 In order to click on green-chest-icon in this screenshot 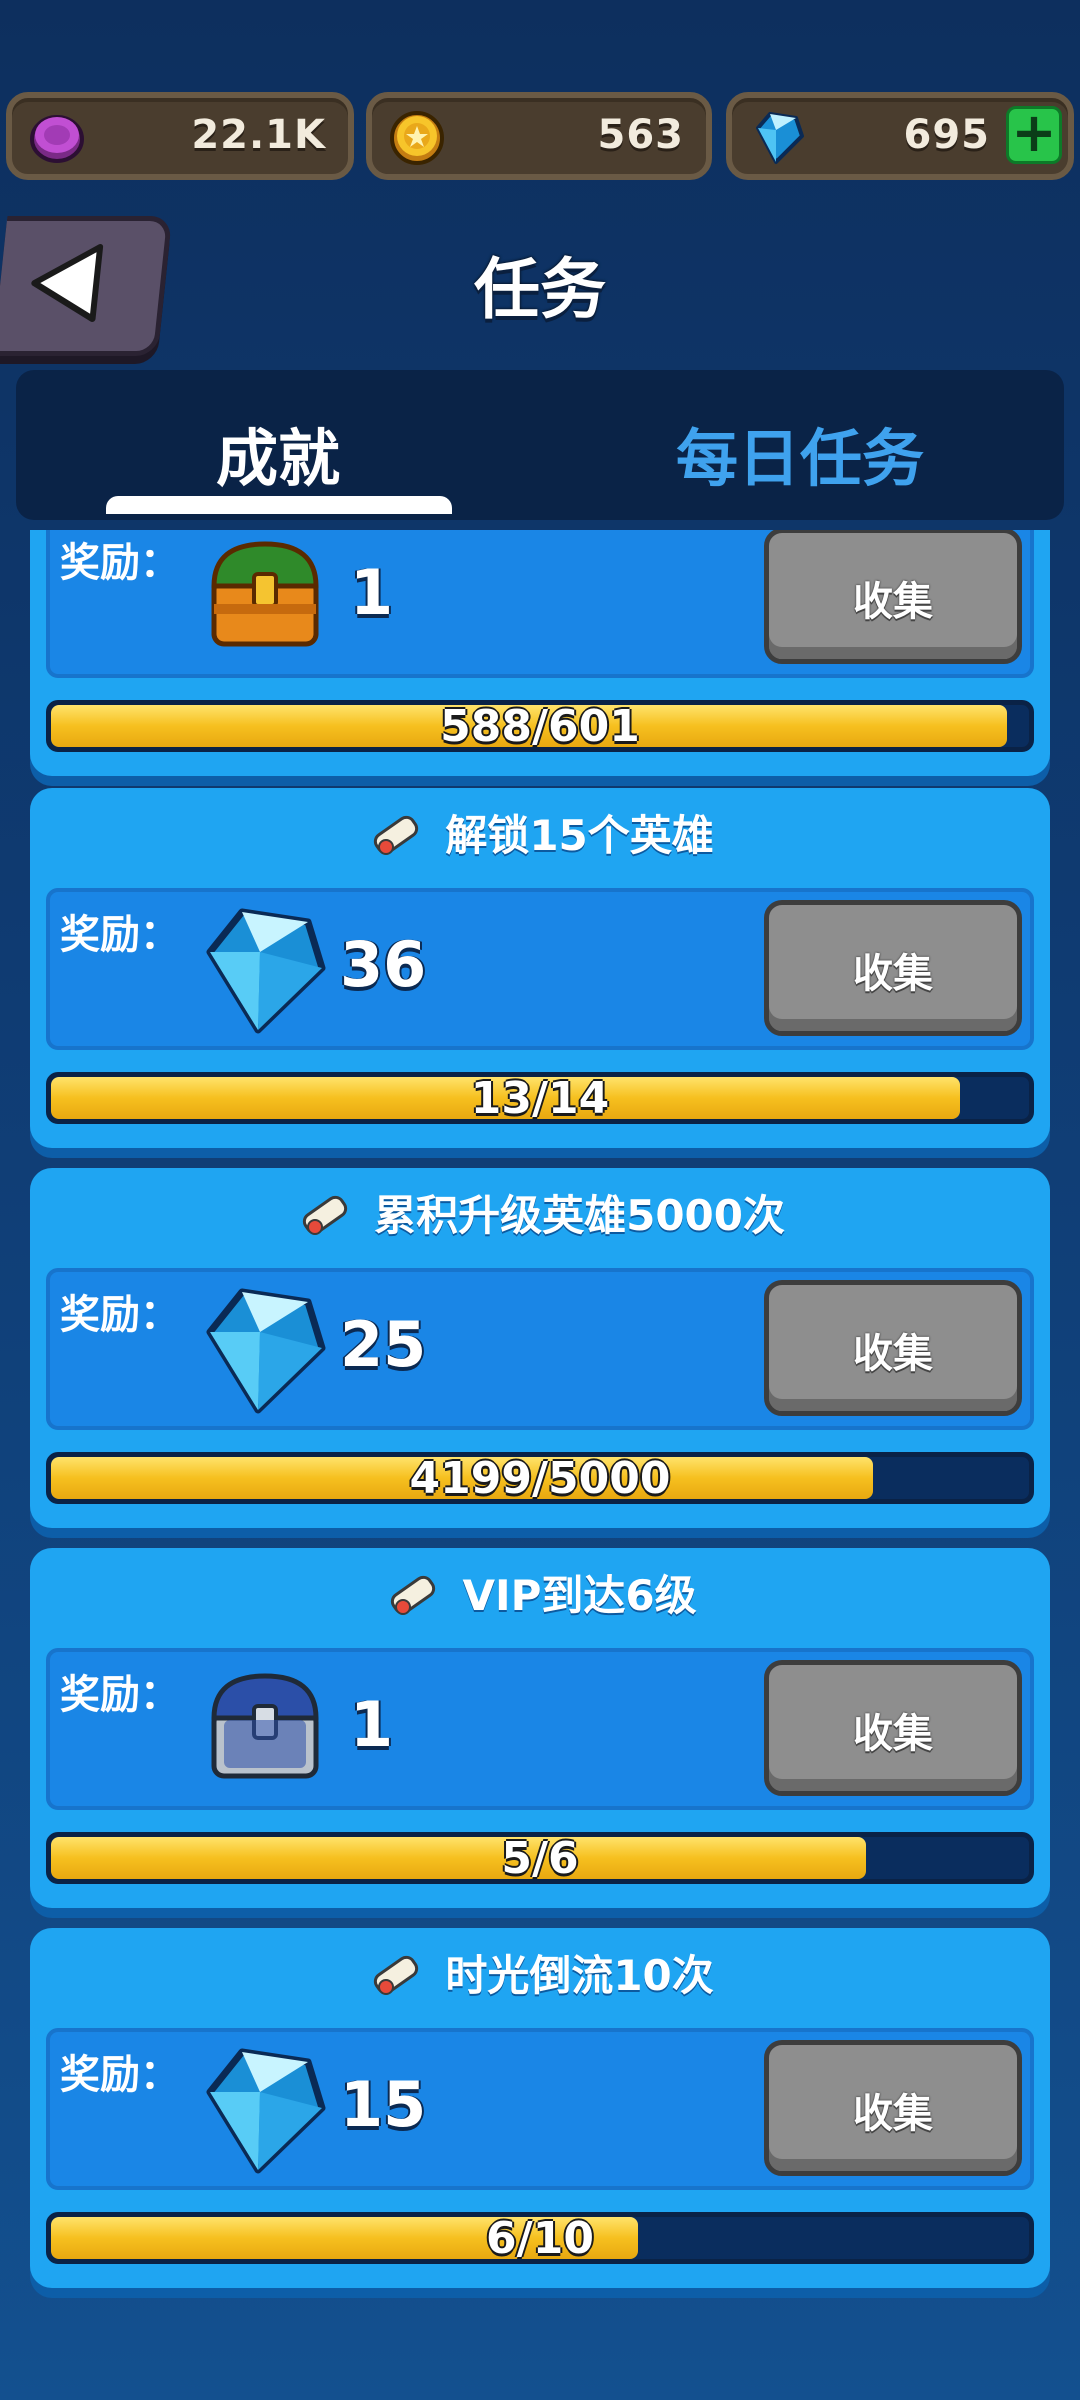, I will do `click(265, 594)`.